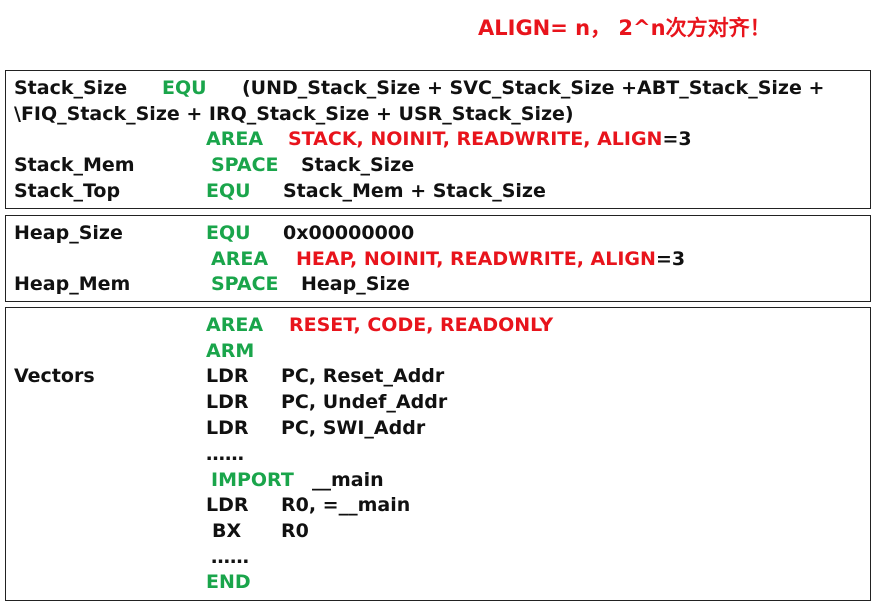 The width and height of the screenshot is (874, 606). I want to click on bx-op: BX, so click(227, 531).